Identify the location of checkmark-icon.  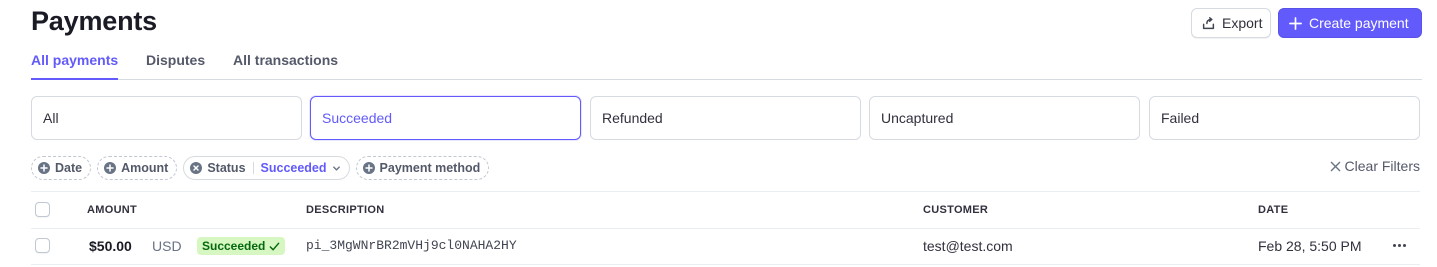
(275, 246).